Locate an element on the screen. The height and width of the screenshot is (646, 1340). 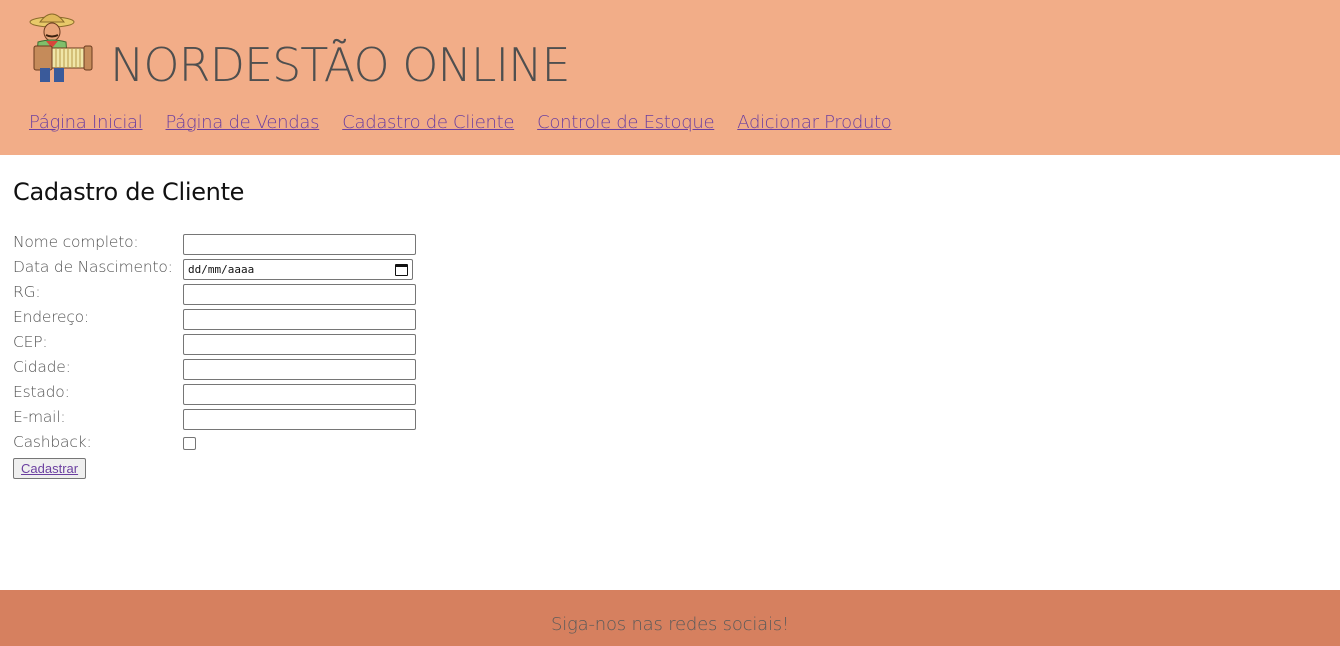
email-label: E-mail: is located at coordinates (39, 417).